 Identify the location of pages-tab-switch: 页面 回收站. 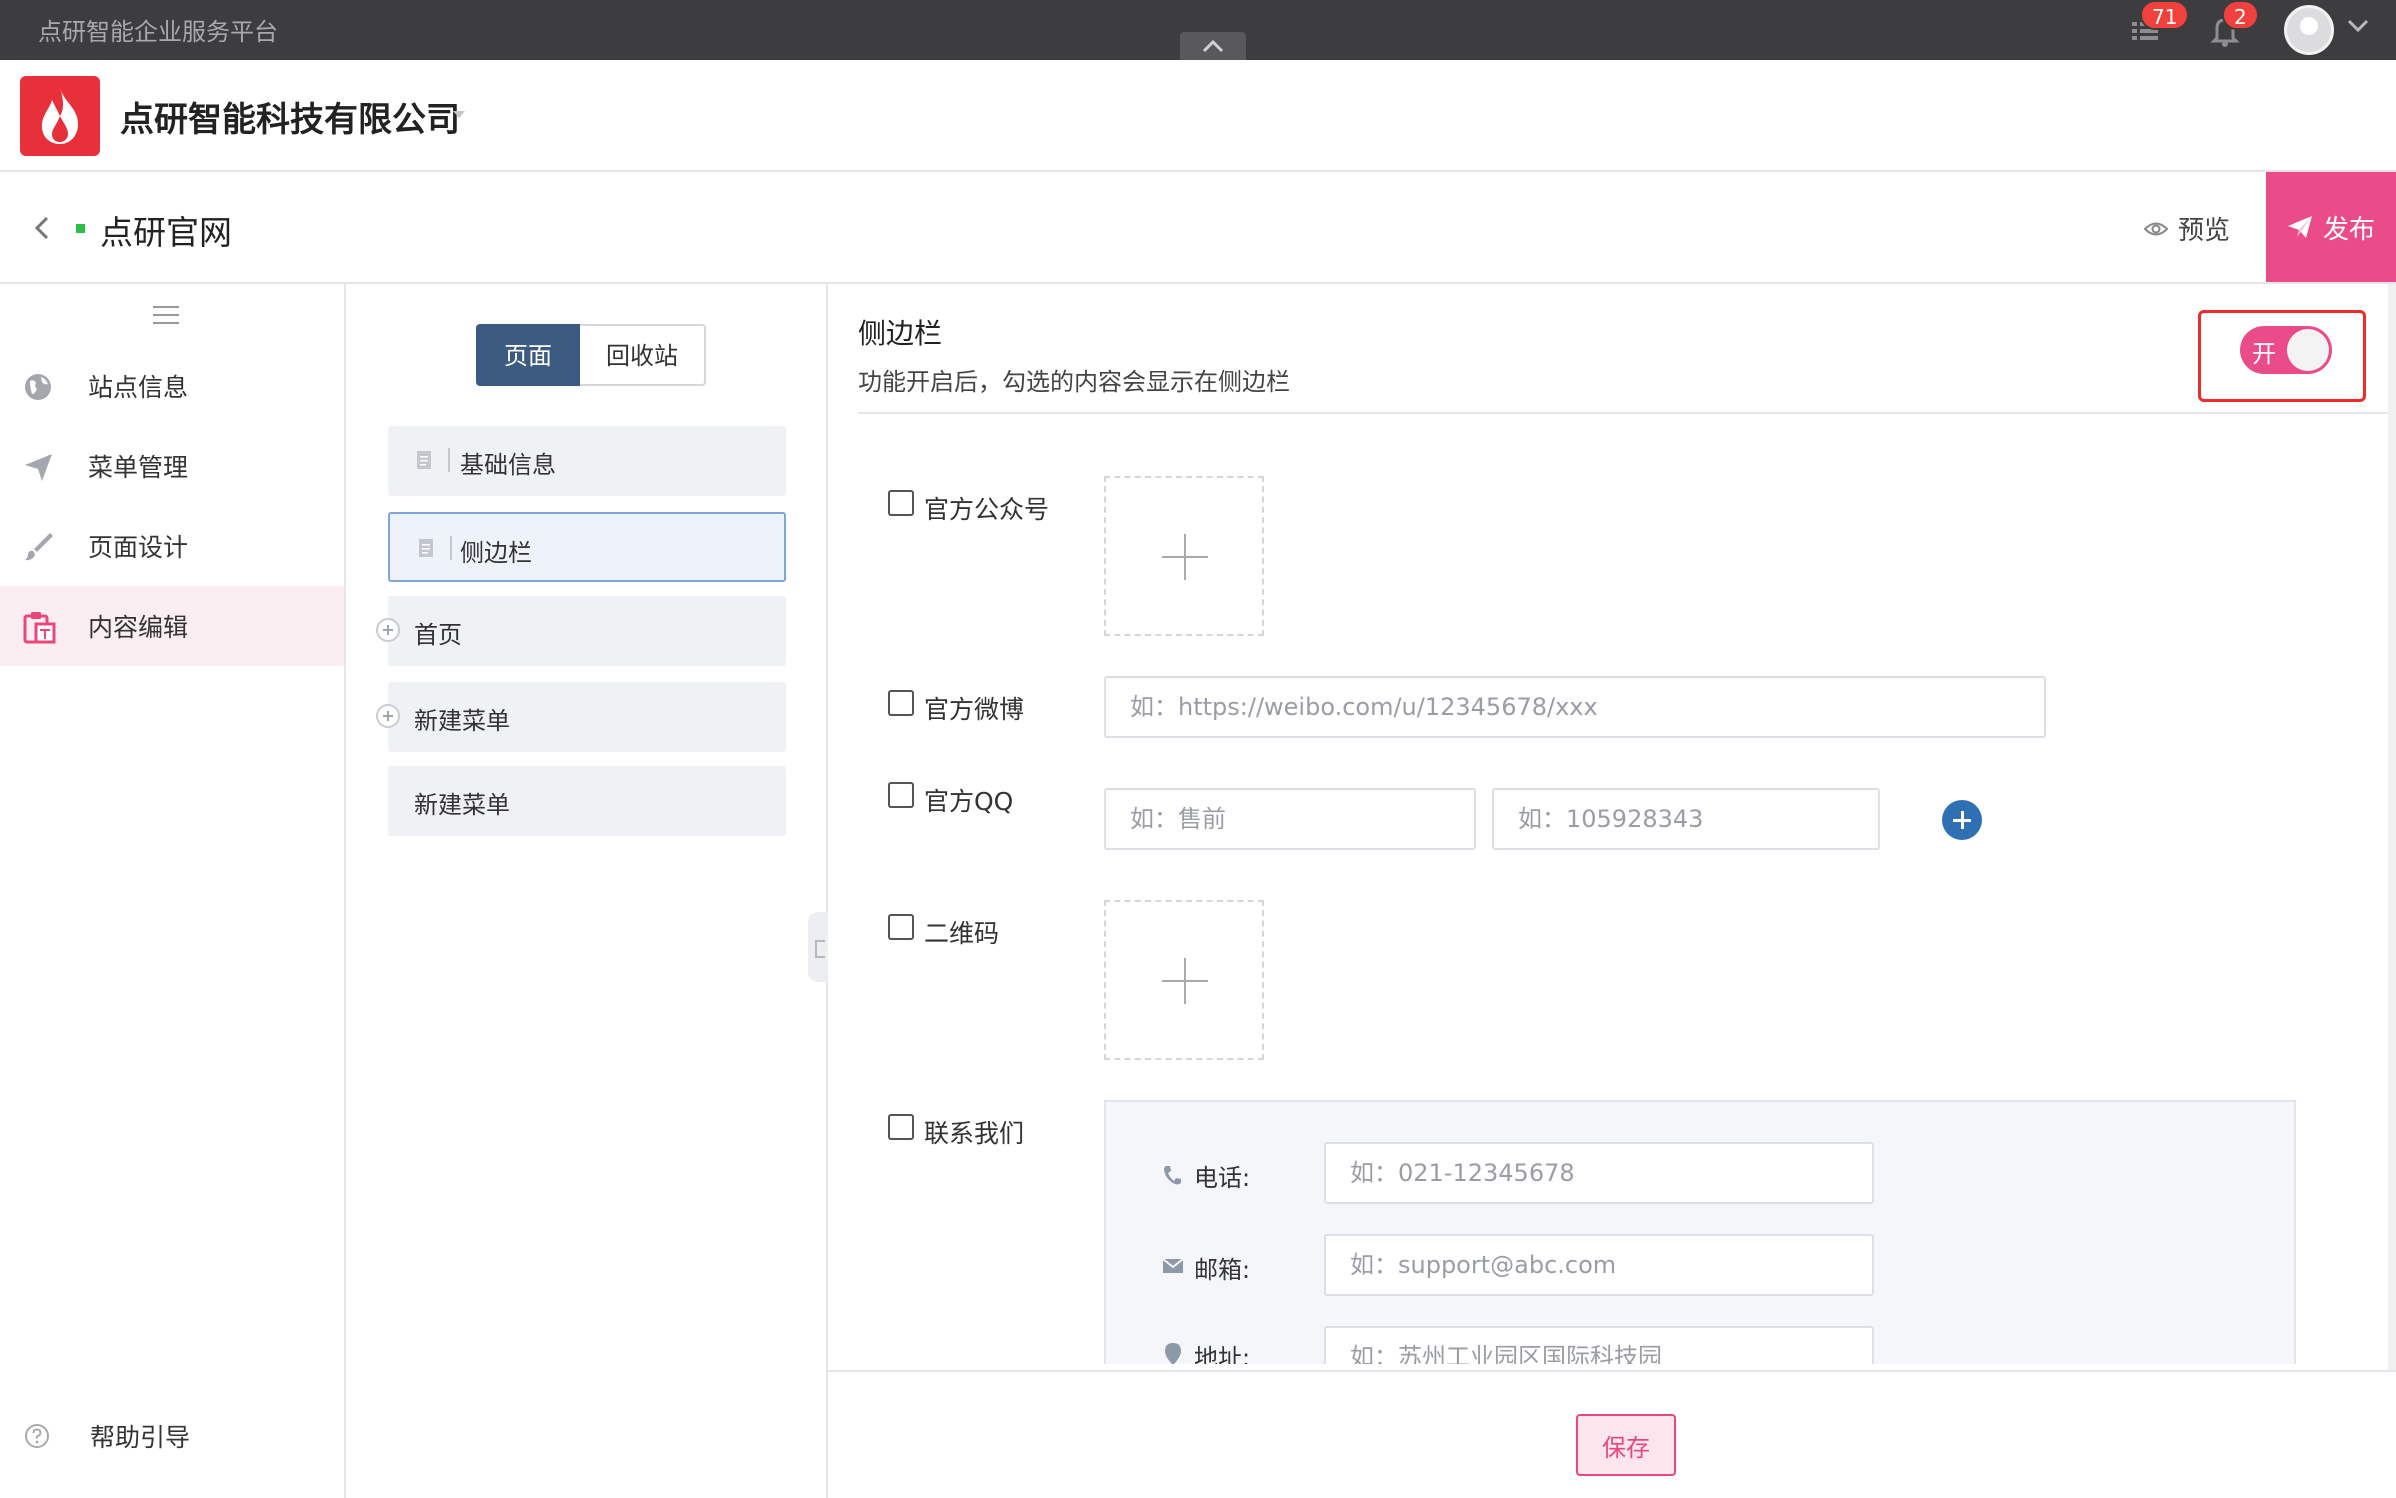
(591, 355).